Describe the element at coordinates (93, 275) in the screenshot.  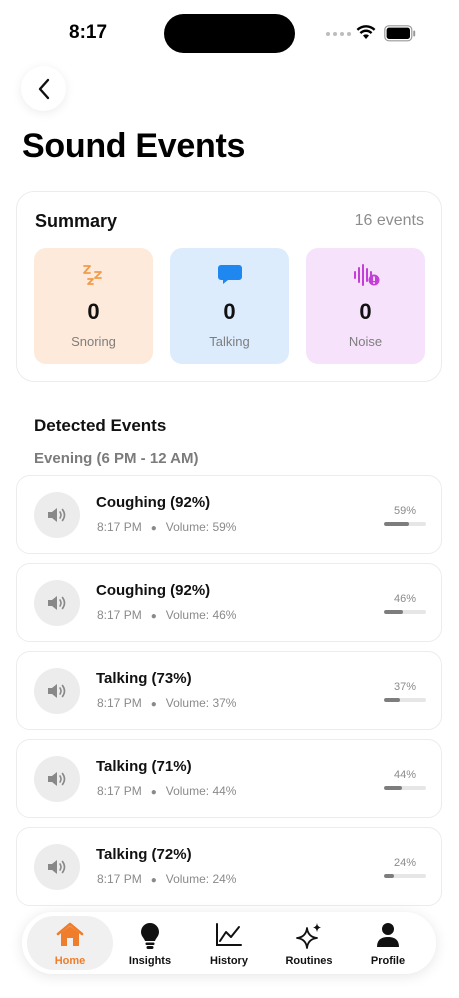
I see `zzz-icon` at that location.